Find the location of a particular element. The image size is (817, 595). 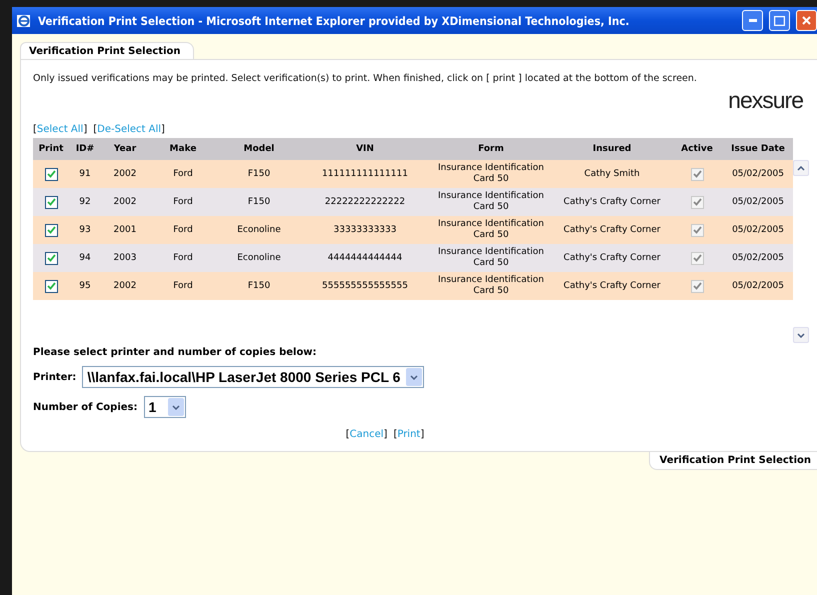

printer-heading: Please select printer and number of copies below: is located at coordinates (175, 352).